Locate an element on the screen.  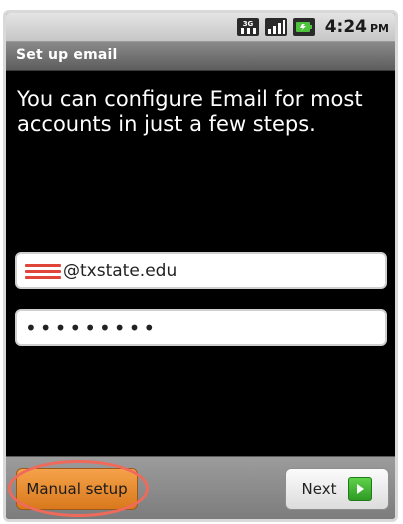
status-bar: 3G 4:24 PM is located at coordinates (200, 27).